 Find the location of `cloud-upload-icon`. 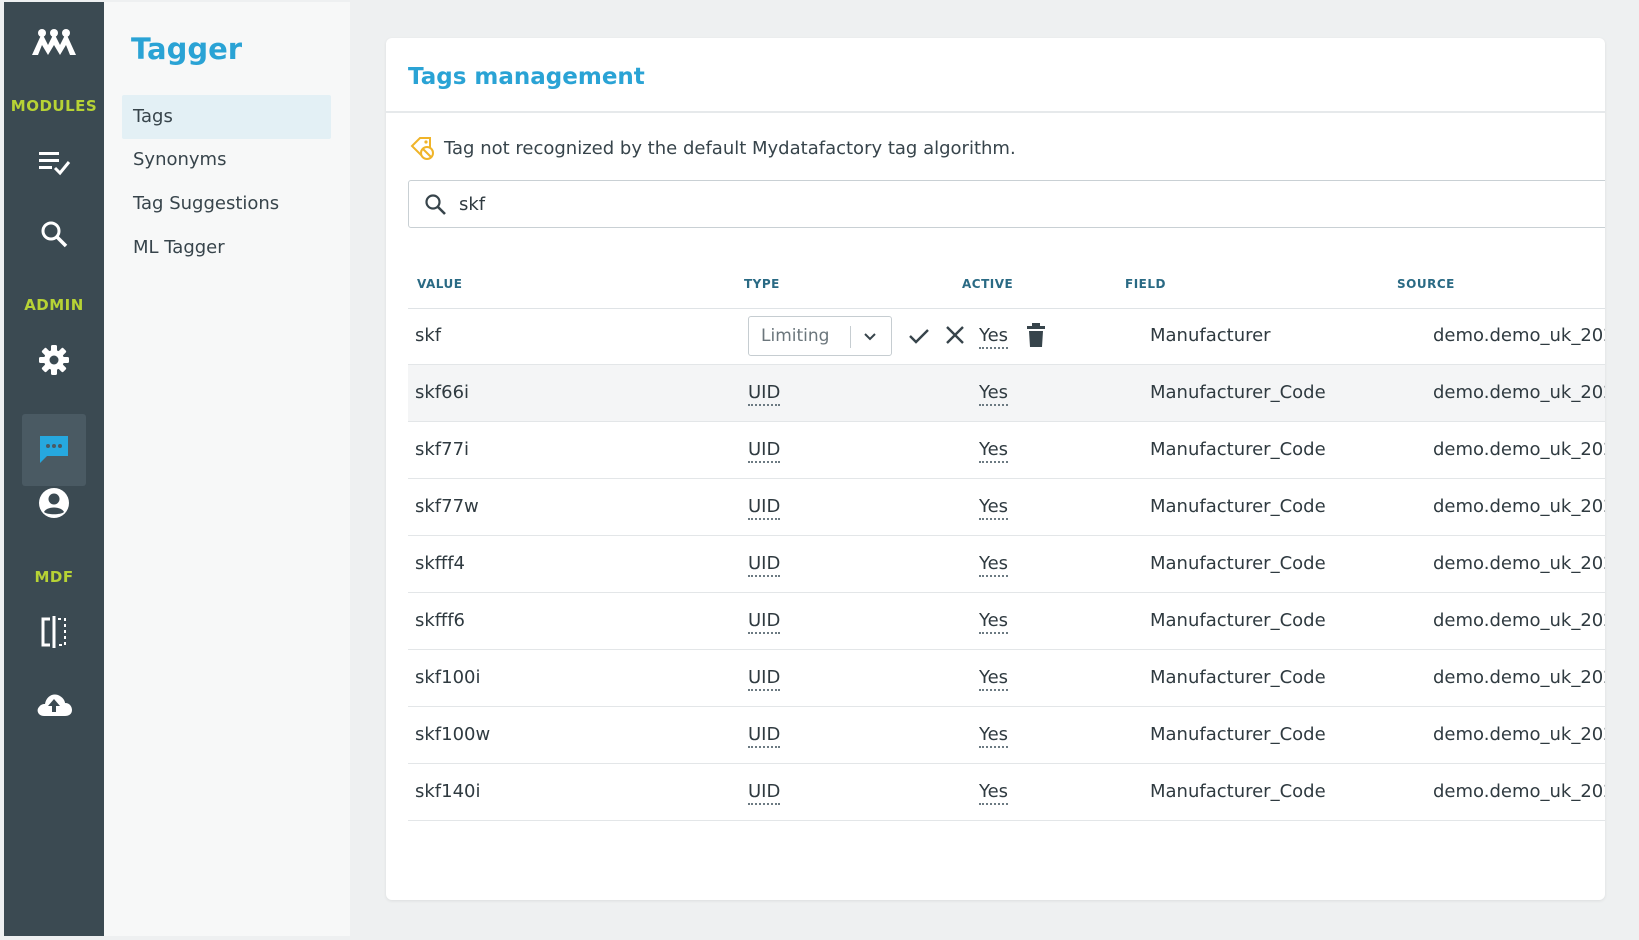

cloud-upload-icon is located at coordinates (54, 705).